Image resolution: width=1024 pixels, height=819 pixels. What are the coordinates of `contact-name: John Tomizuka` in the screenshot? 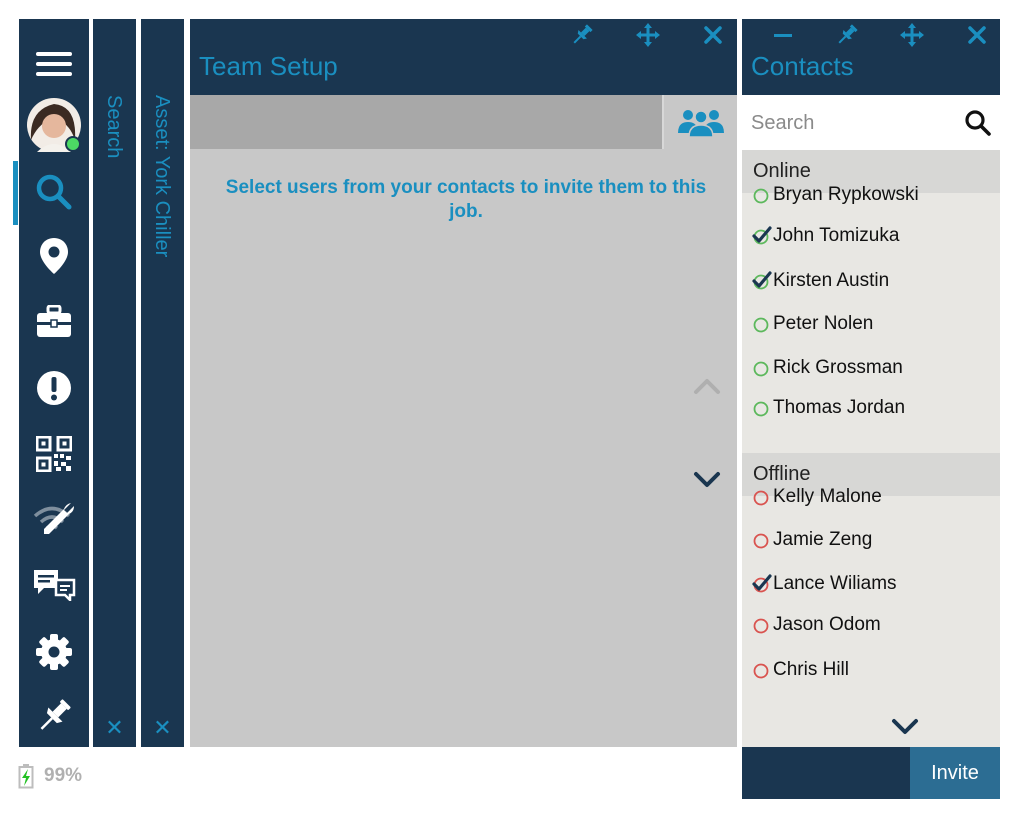 It's located at (836, 235).